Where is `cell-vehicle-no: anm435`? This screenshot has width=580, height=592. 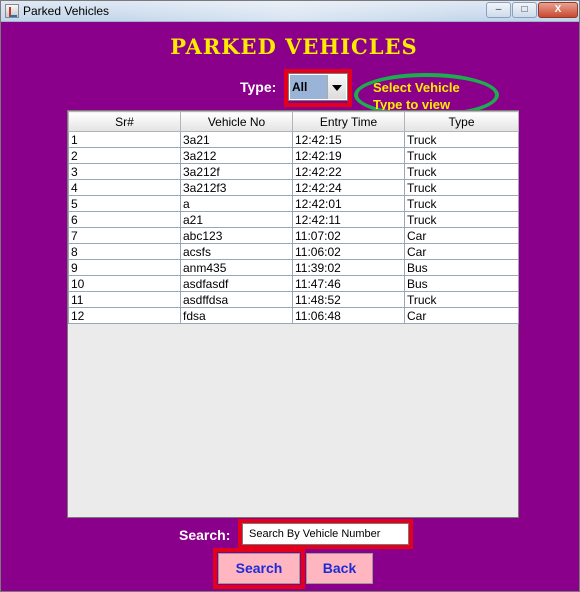 cell-vehicle-no: anm435 is located at coordinates (236, 267).